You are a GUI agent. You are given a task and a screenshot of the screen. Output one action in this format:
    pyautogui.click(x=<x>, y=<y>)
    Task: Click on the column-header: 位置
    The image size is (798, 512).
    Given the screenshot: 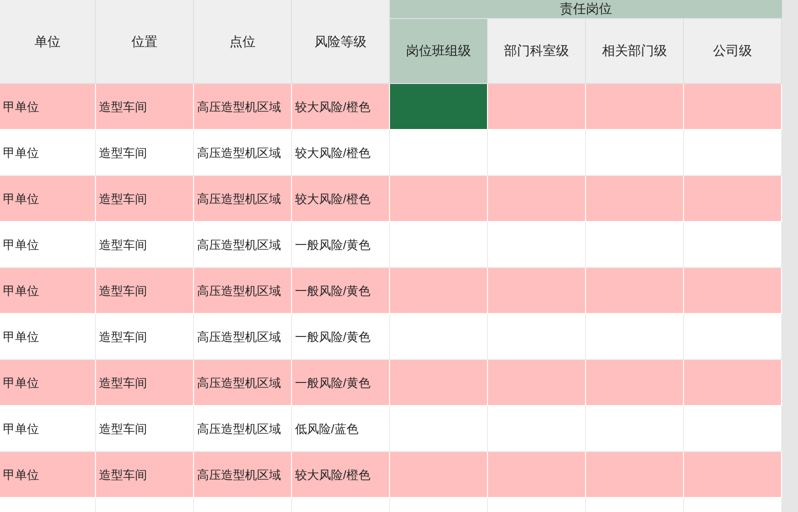 What is the action you would take?
    pyautogui.click(x=145, y=41)
    